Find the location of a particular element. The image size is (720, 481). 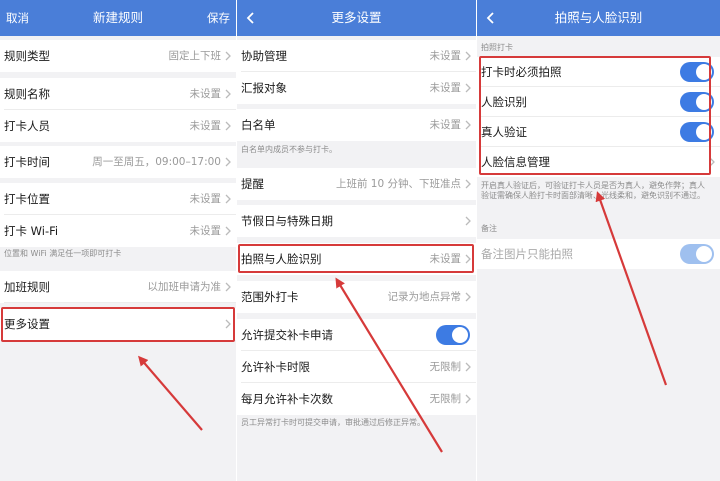

arrow-to-more-settings is located at coordinates (170, 393).